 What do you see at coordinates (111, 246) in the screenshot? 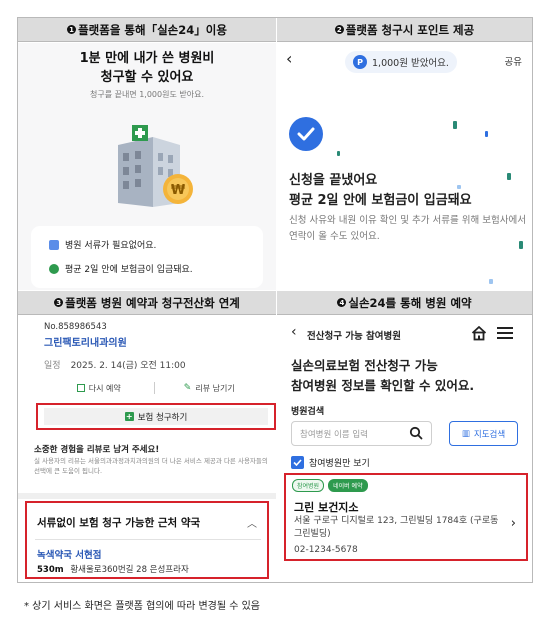
I see `benefit-text-1: 병원 서류가 필요없어요.` at bounding box center [111, 246].